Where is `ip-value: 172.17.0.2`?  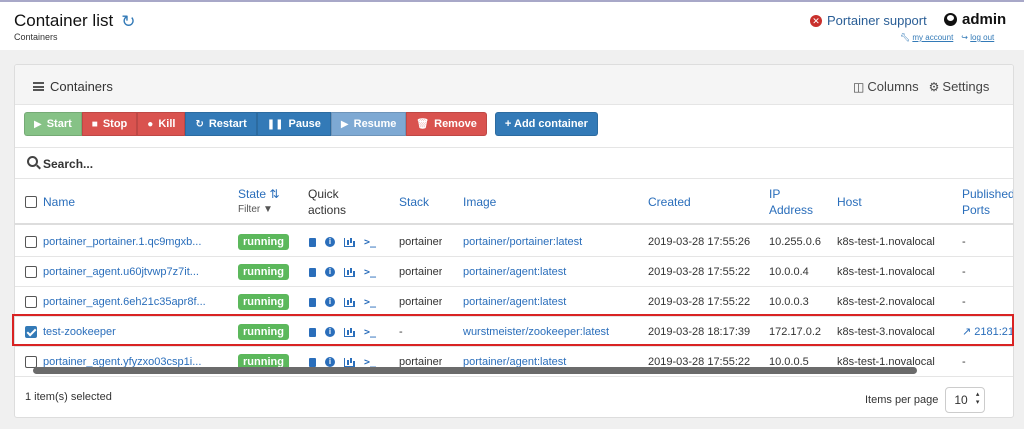
ip-value: 172.17.0.2 is located at coordinates (795, 332).